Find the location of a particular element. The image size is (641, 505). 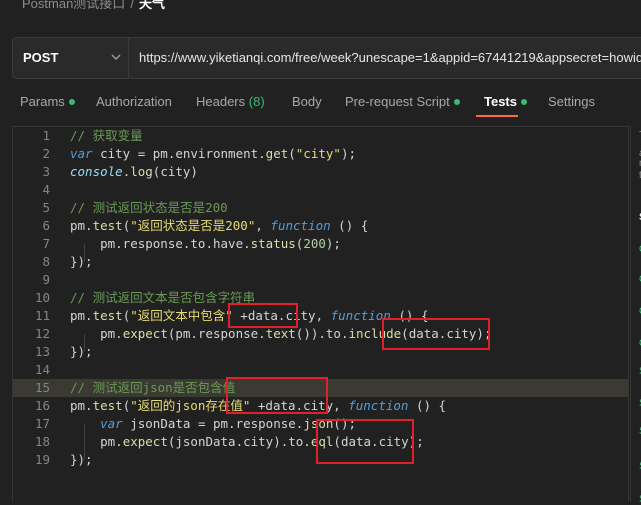

code-token: (pm.response. is located at coordinates (216, 333).